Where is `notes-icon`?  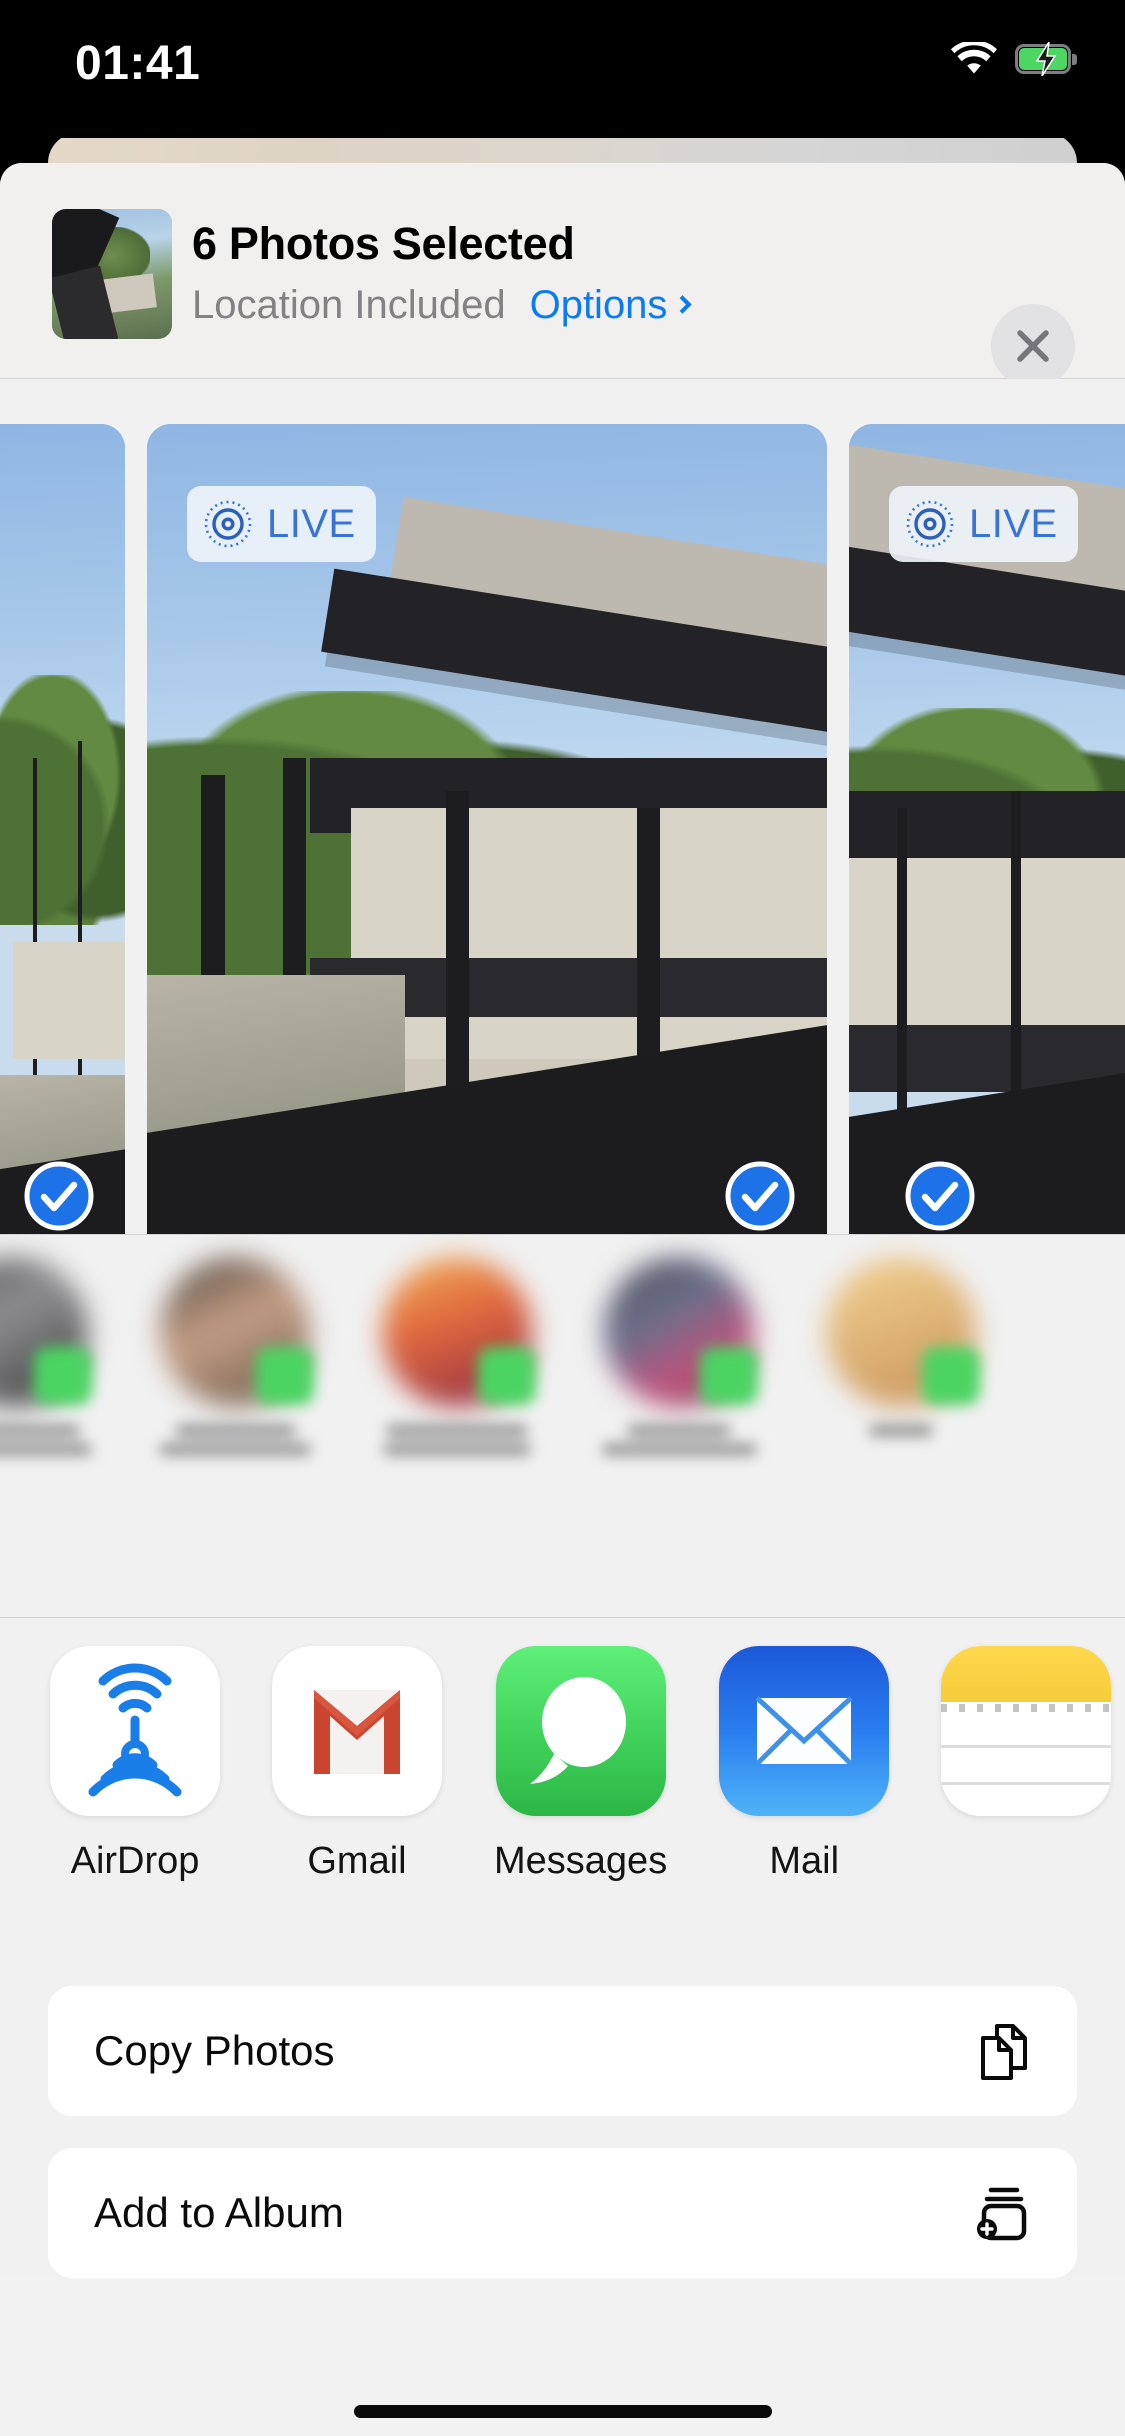 notes-icon is located at coordinates (1026, 1731).